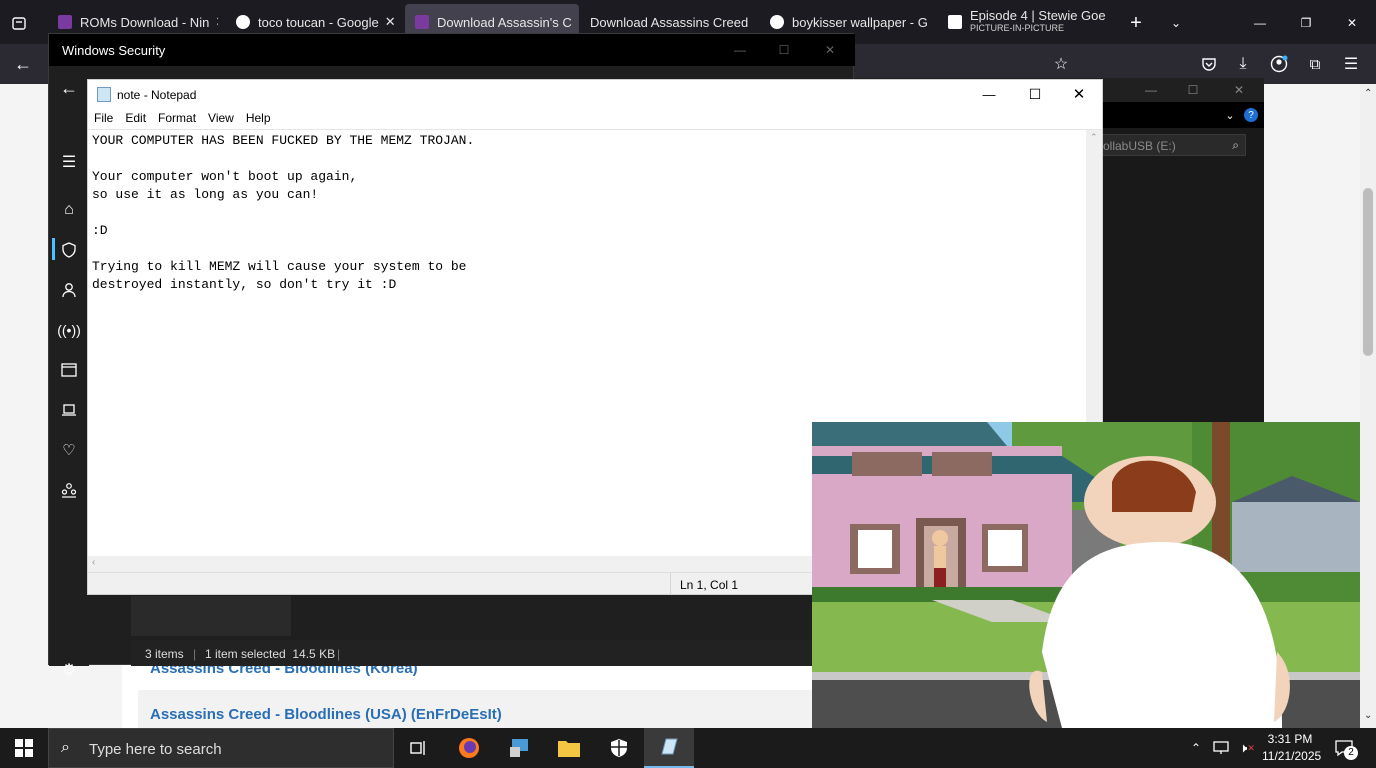  I want to click on menu-icon: ☰, so click(1351, 64).